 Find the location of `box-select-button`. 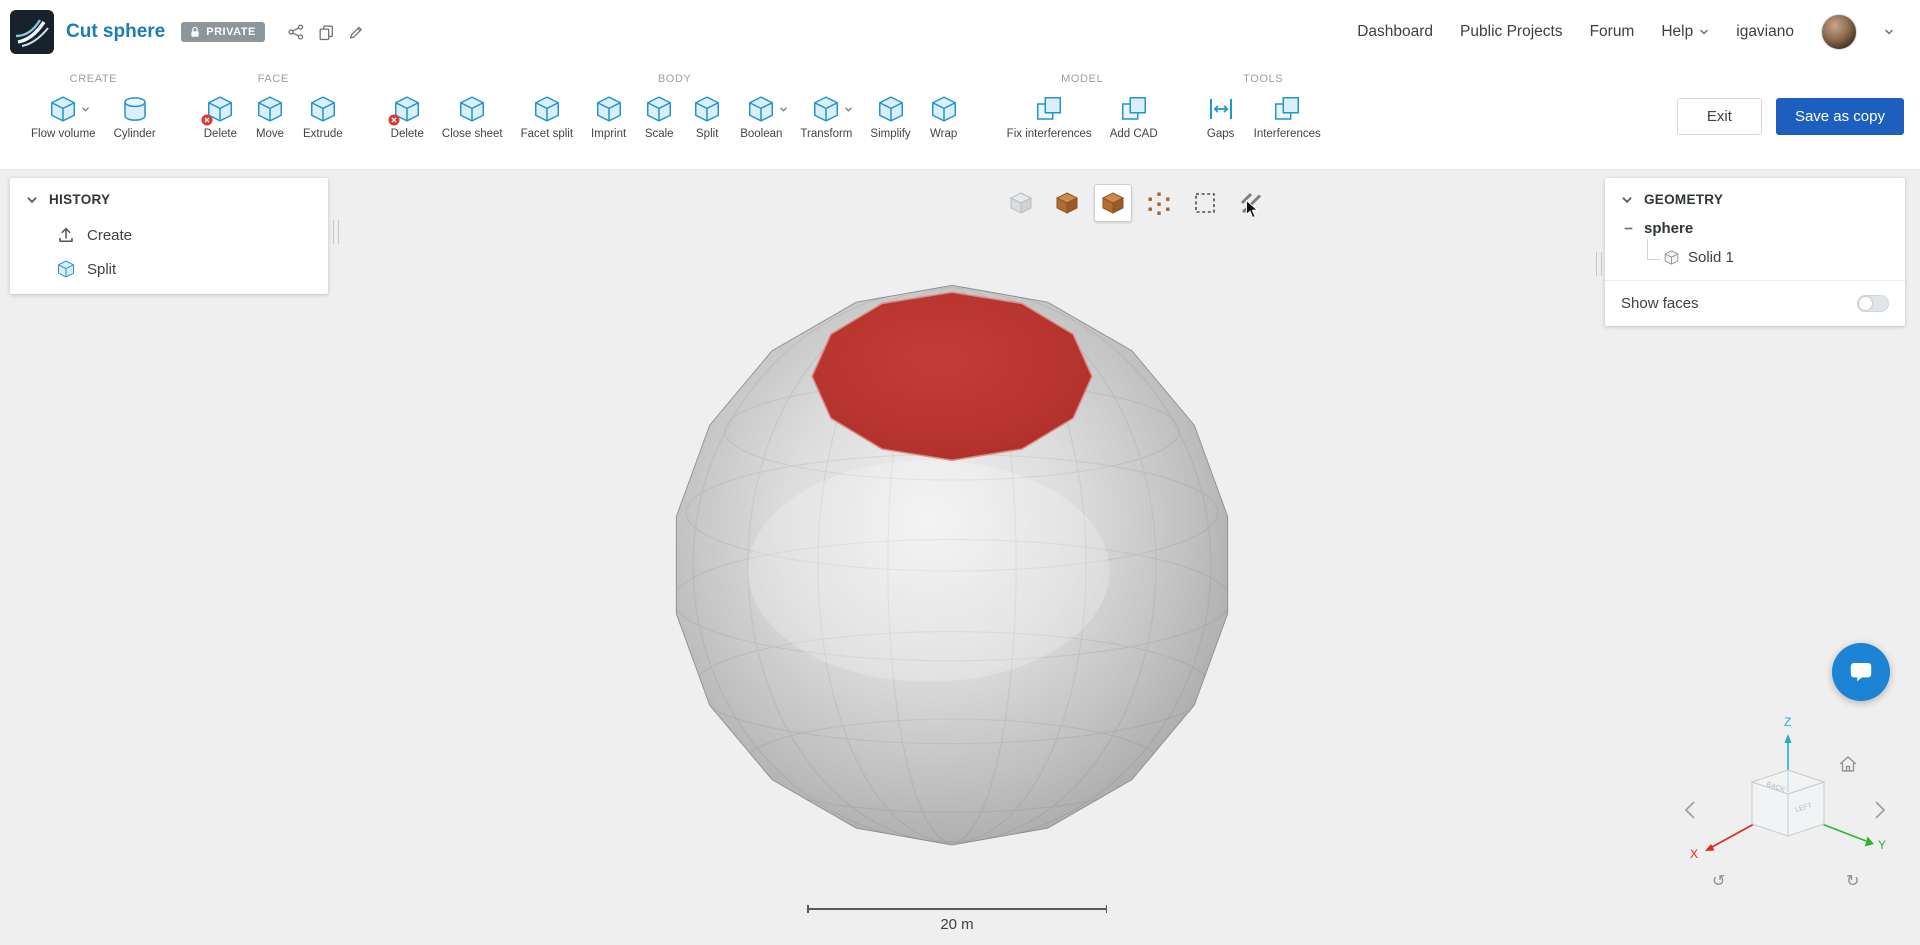

box-select-button is located at coordinates (1205, 203).